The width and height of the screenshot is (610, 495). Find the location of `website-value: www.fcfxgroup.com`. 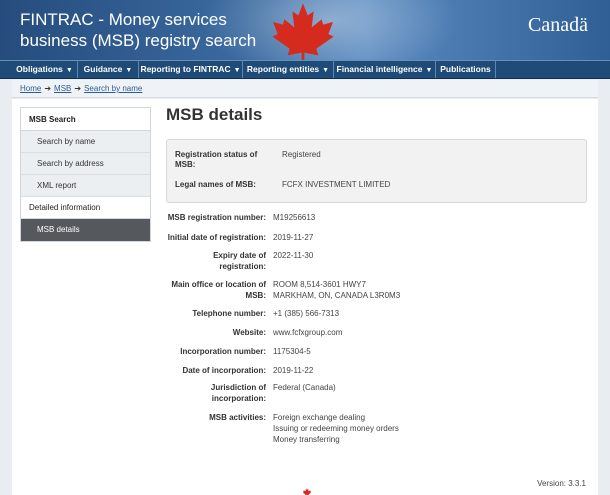

website-value: www.fcfxgroup.com is located at coordinates (308, 332).